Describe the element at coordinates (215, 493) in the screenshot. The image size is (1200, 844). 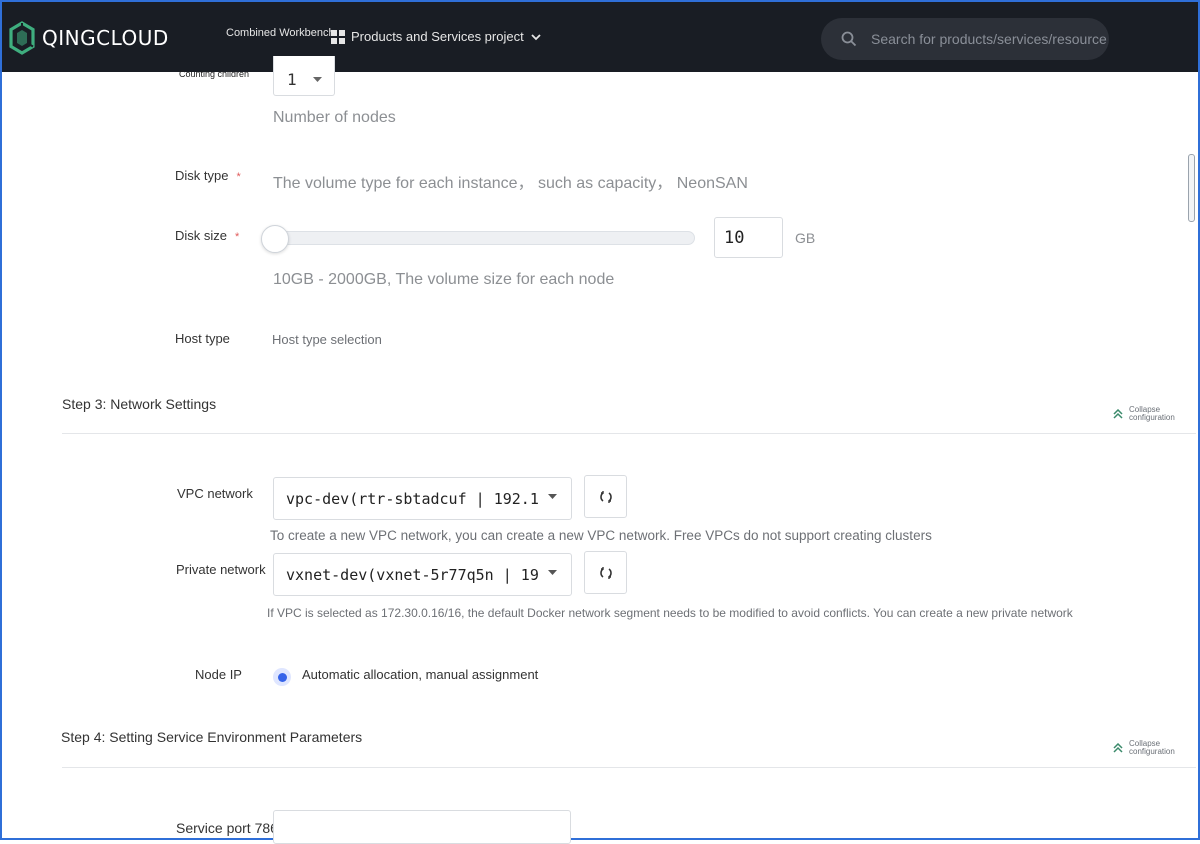
I see `vpc-network-label: VPC network` at that location.